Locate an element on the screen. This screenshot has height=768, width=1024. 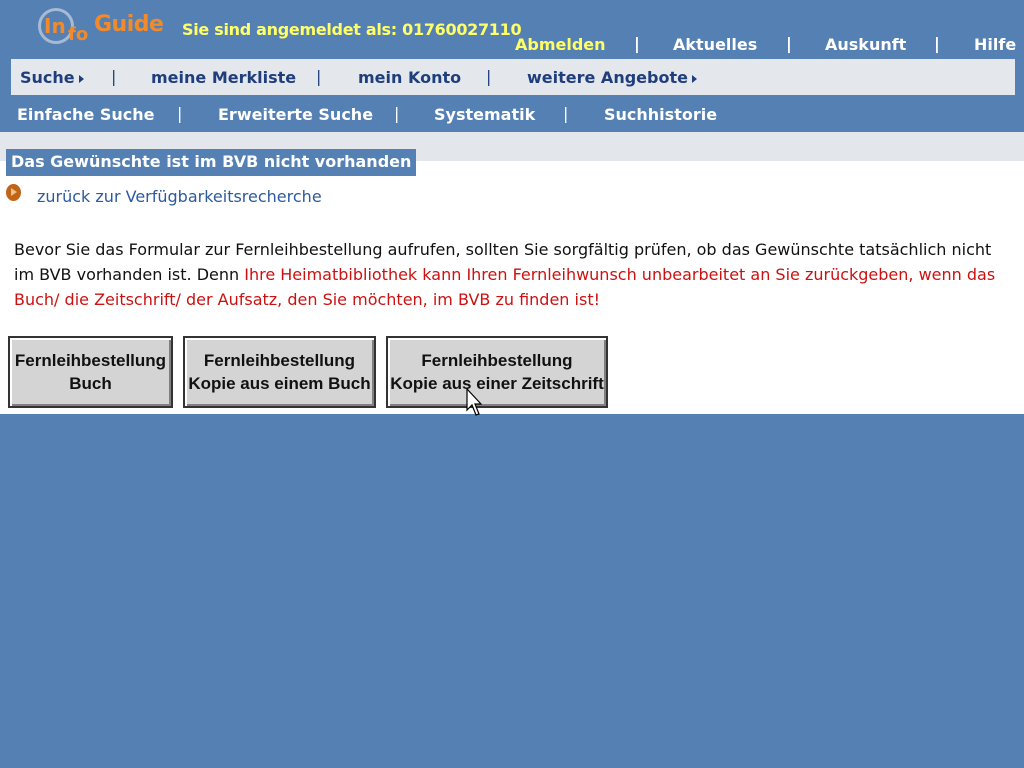
nav-item-suche: Suche is located at coordinates (52, 77).